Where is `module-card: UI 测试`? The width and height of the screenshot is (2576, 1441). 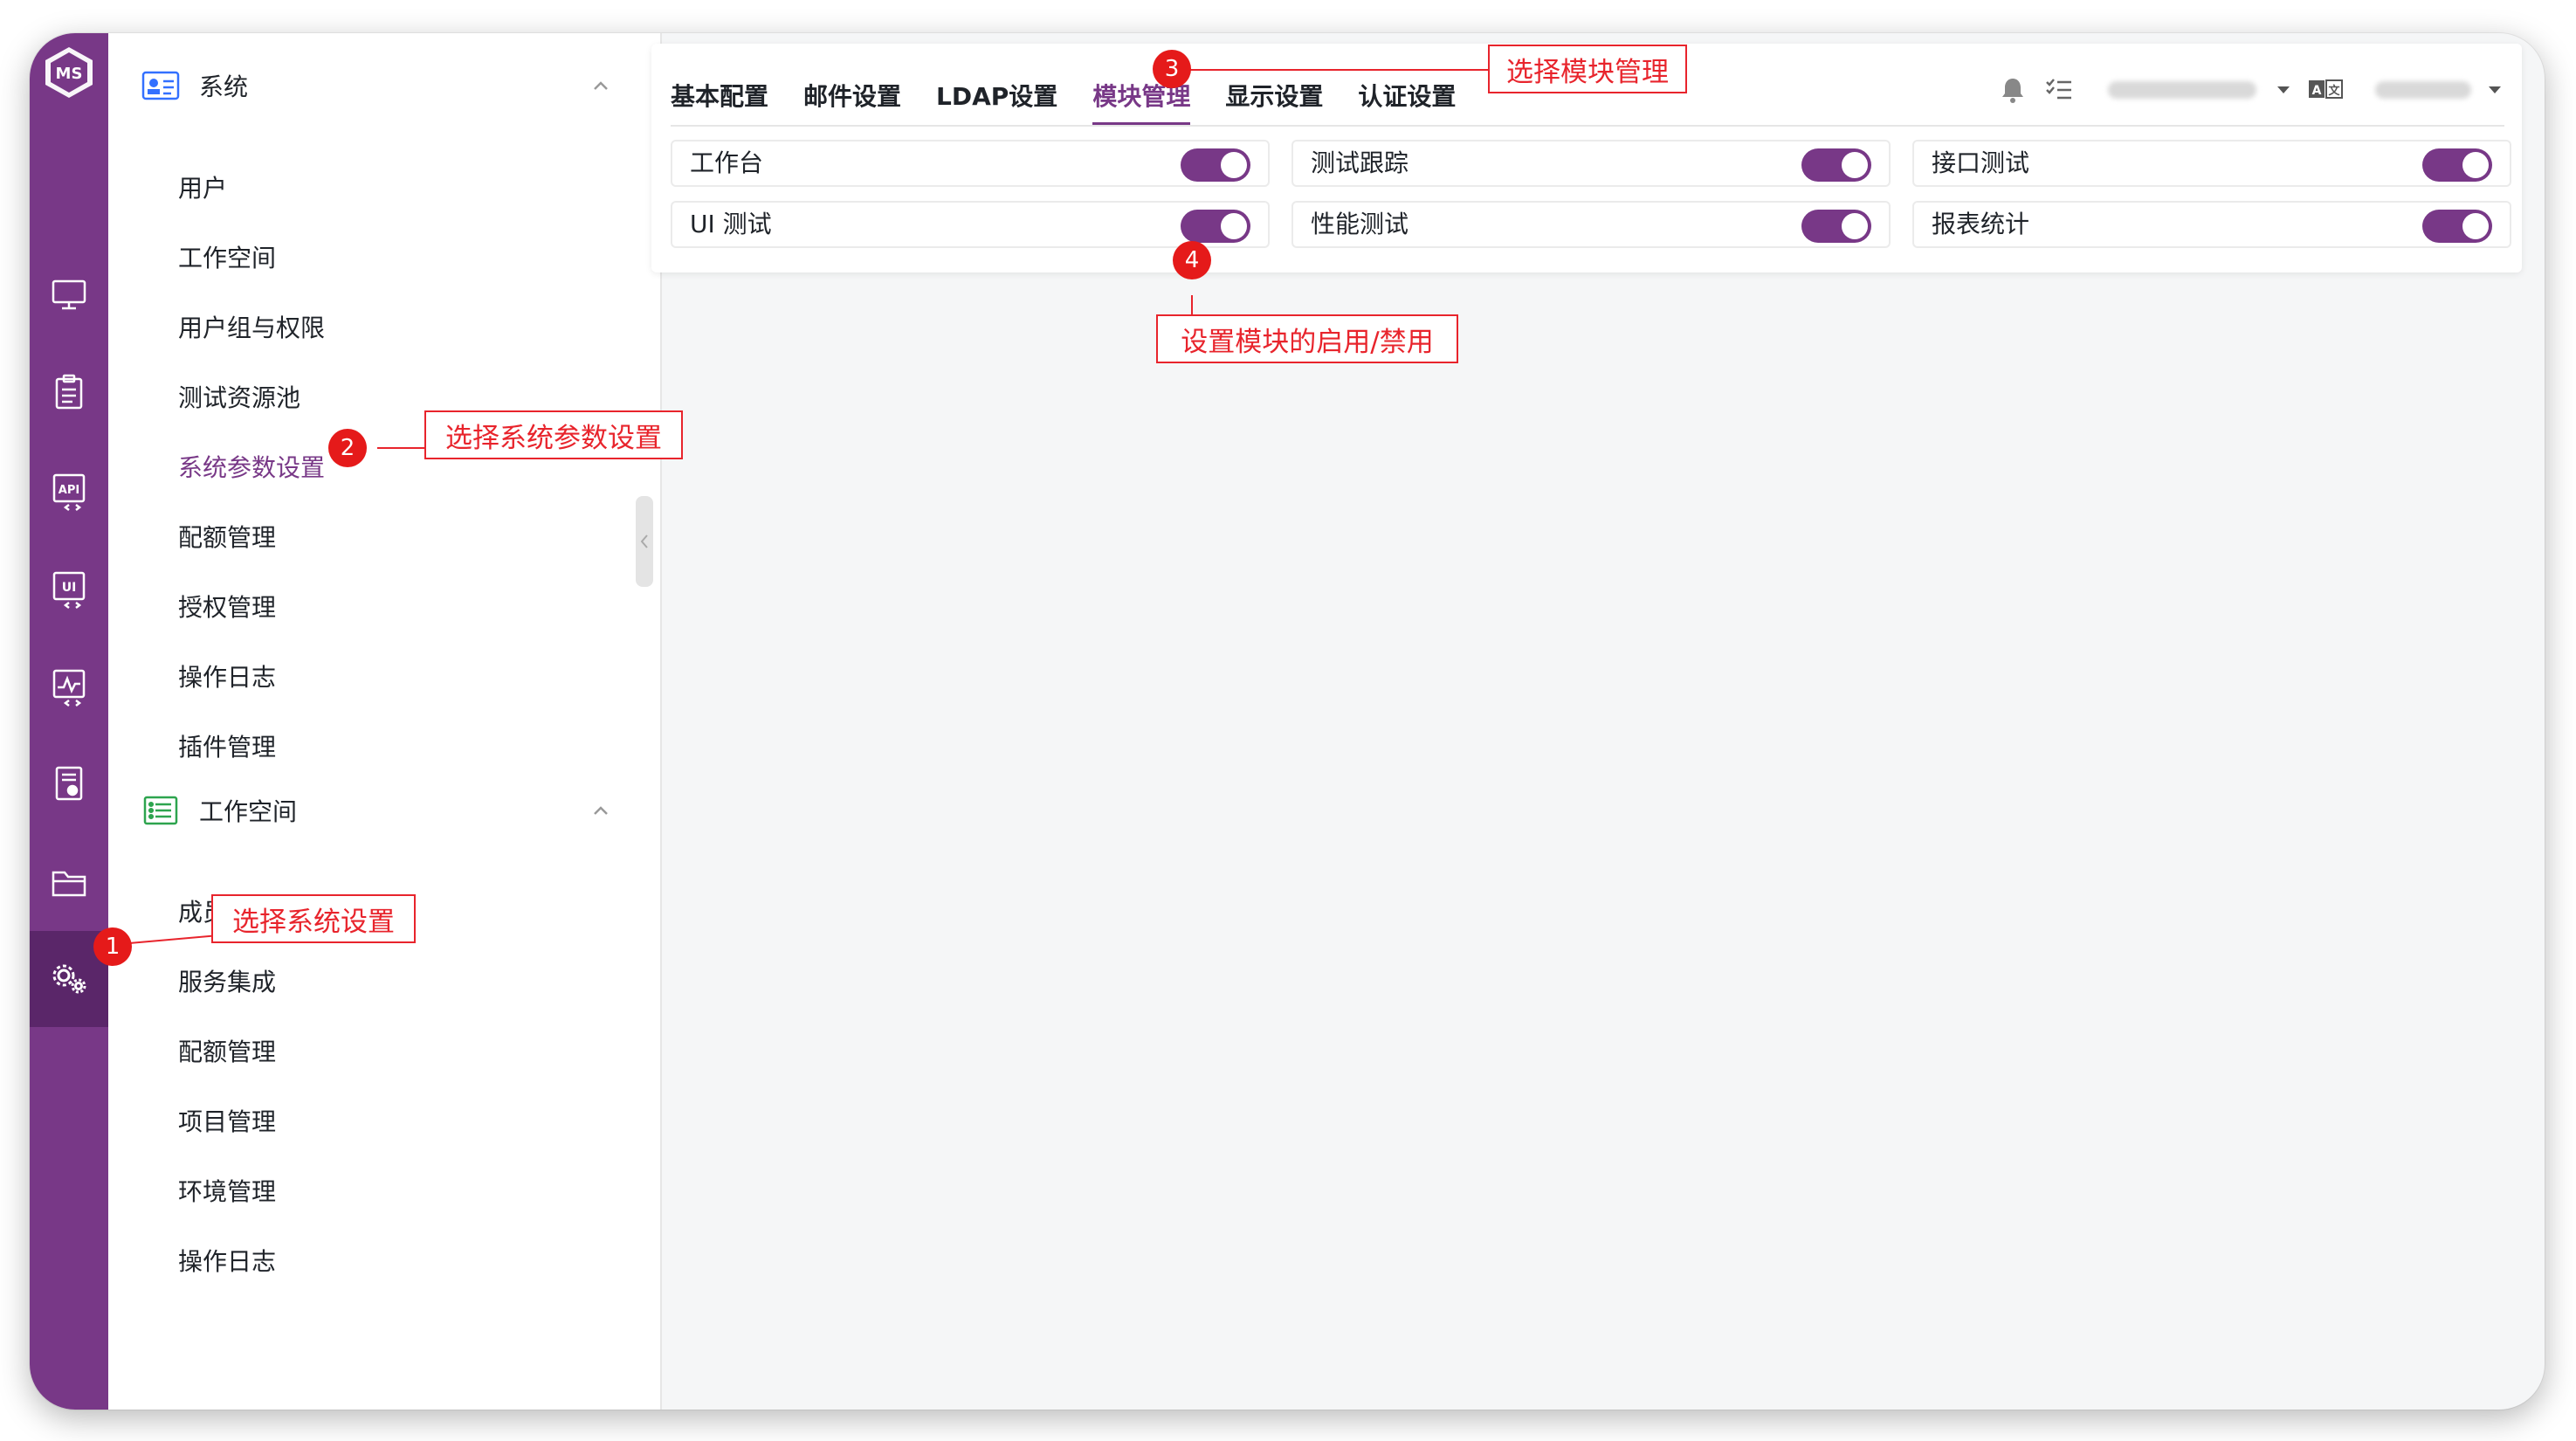
module-card: UI 测试 is located at coordinates (970, 224).